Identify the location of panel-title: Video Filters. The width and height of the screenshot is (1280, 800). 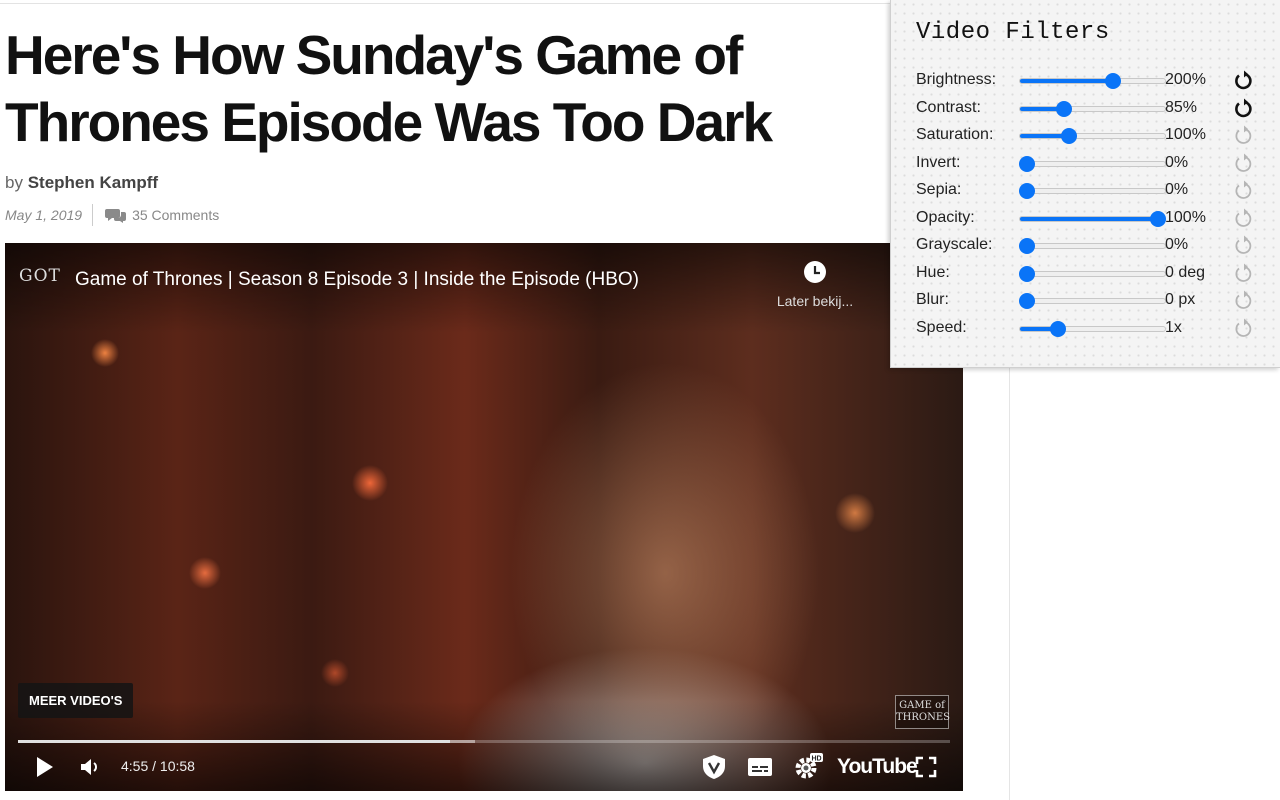
(1013, 32).